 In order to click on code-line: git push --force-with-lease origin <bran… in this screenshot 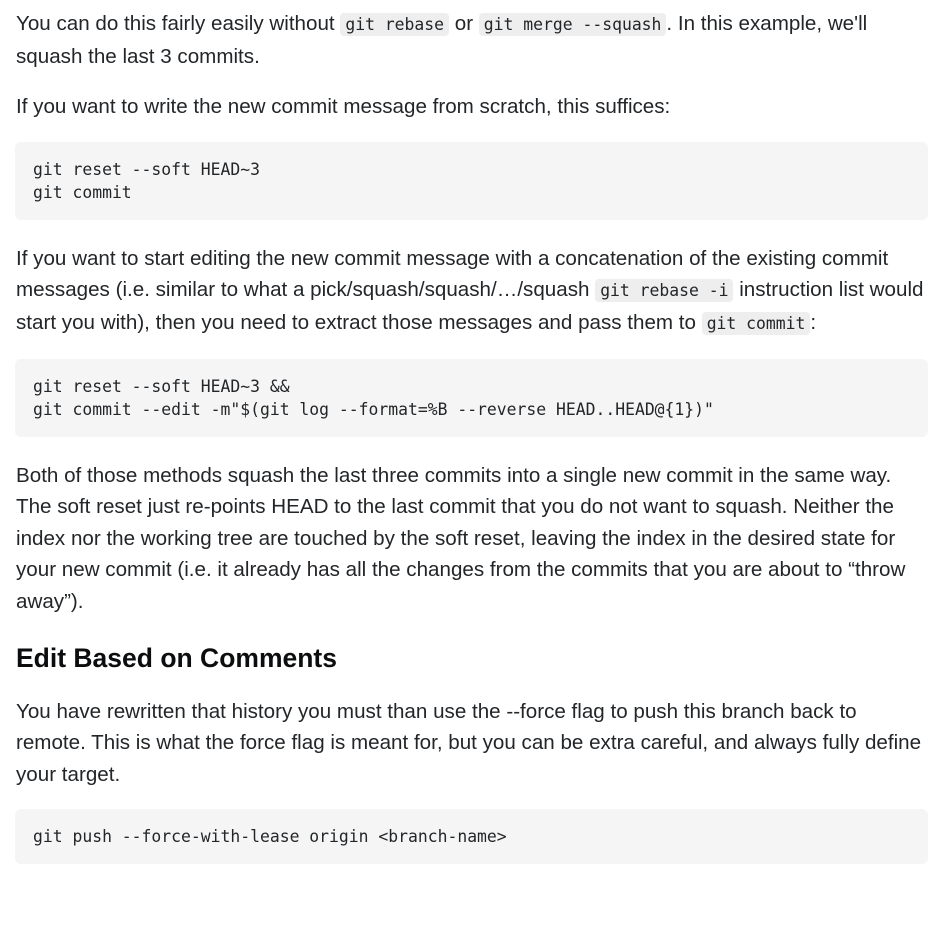, I will do `click(270, 837)`.